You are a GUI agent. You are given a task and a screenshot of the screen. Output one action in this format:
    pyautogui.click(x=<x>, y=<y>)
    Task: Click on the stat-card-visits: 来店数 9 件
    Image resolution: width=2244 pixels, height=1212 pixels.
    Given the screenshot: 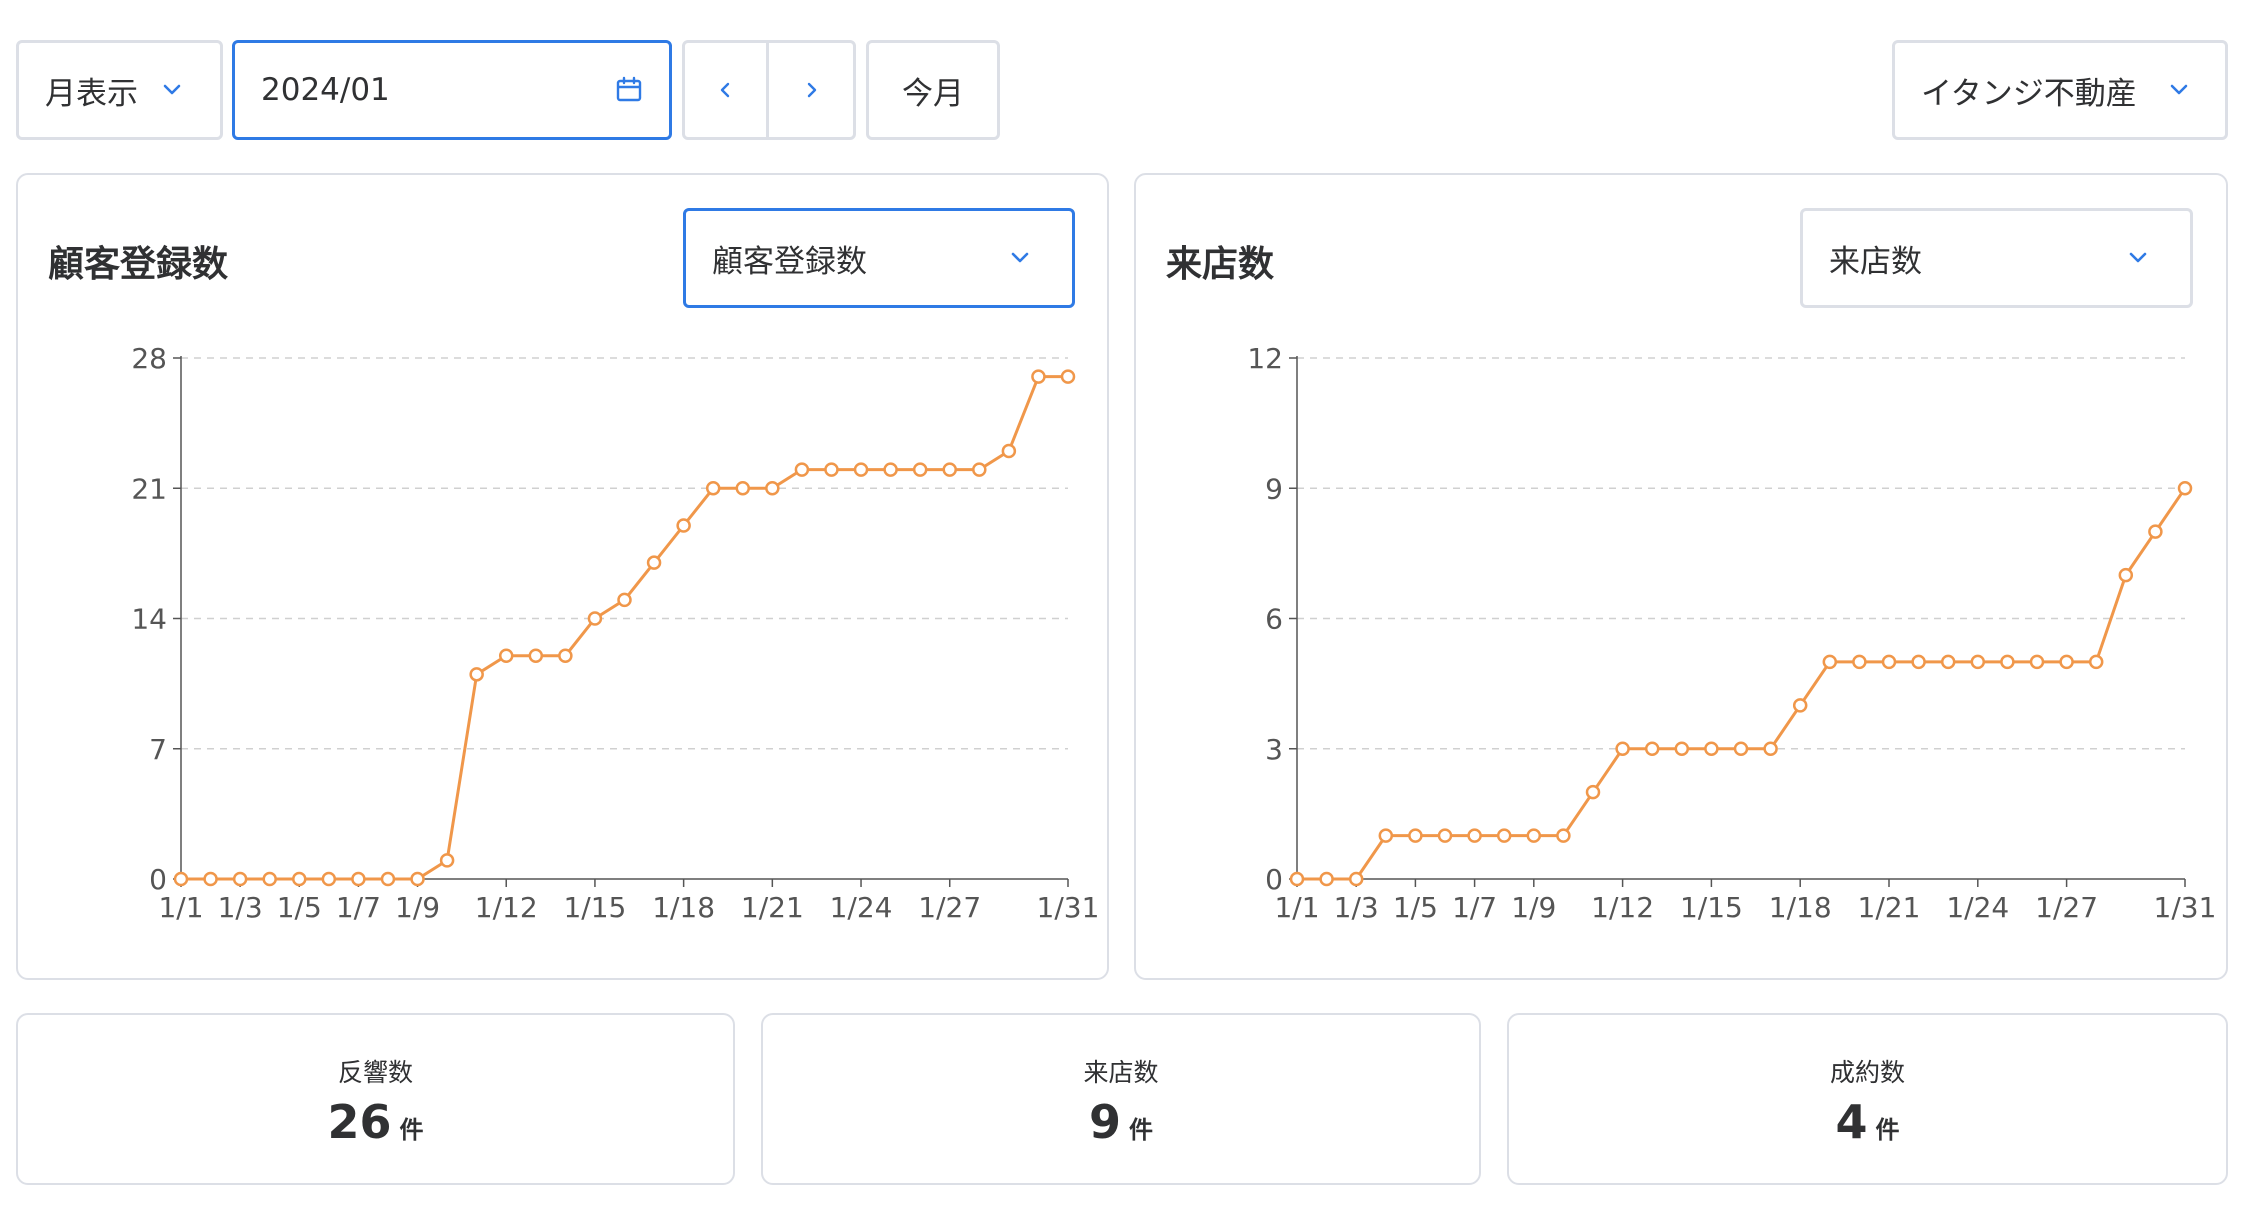 What is the action you would take?
    pyautogui.click(x=1121, y=1099)
    